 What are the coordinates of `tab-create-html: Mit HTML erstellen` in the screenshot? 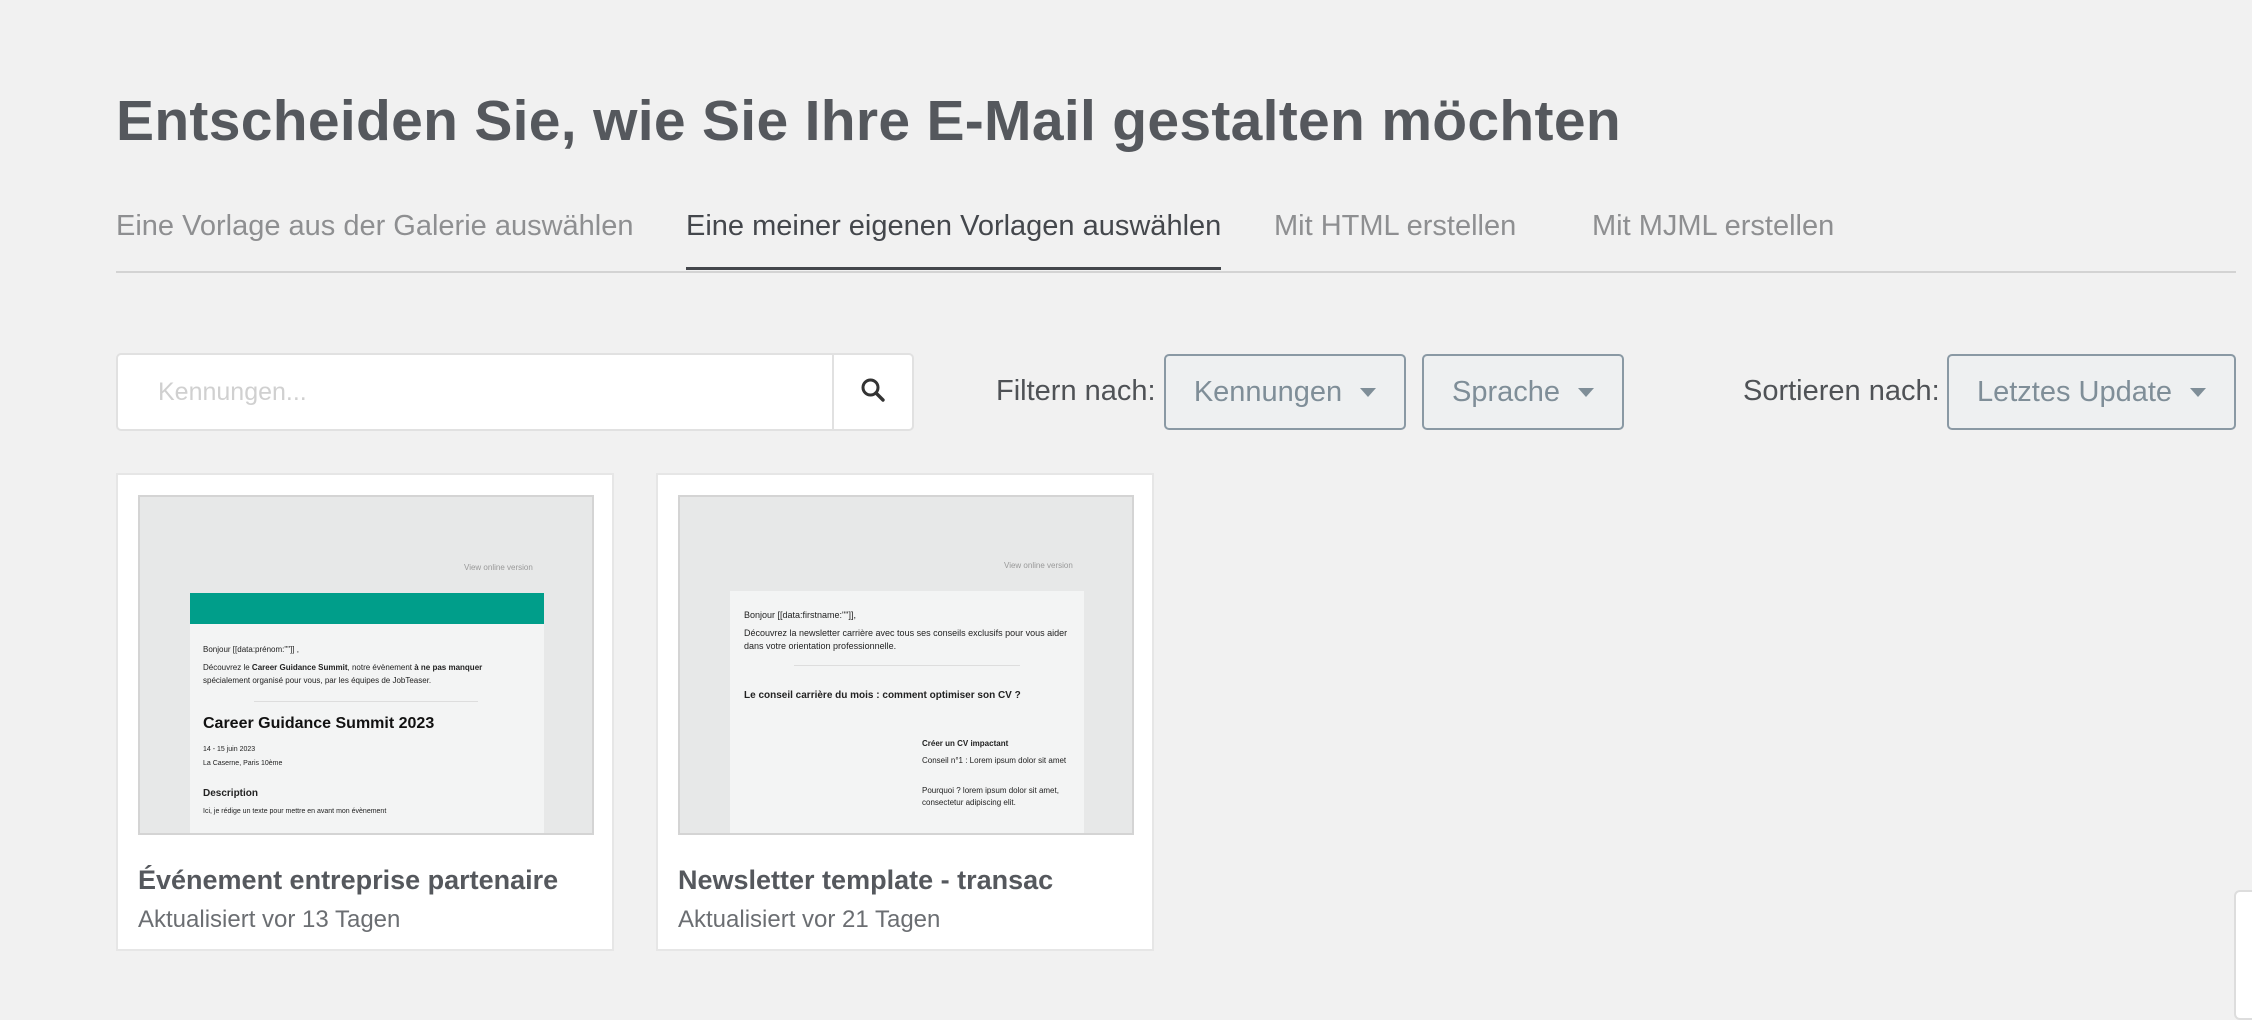 It's located at (1395, 238).